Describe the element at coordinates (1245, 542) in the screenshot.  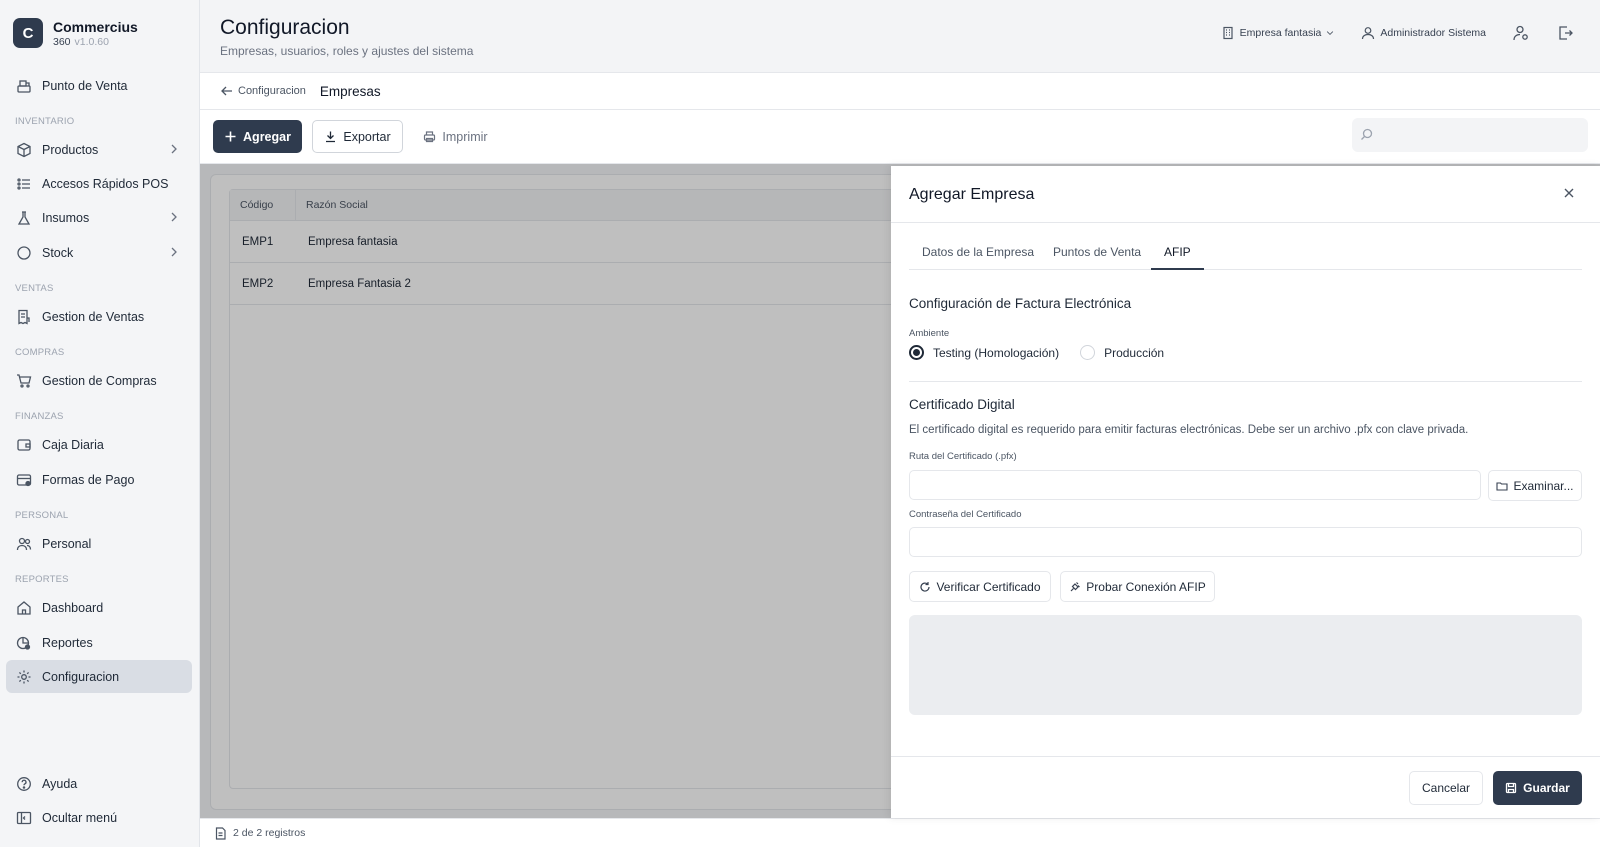
I see `cert-password-input` at that location.